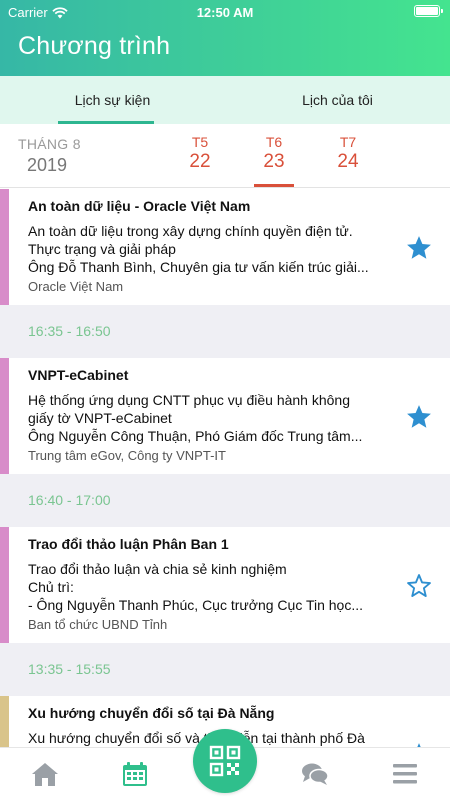 This screenshot has height=800, width=450. Describe the element at coordinates (225, 500) in the screenshot. I see `time-separator: 16:40 - 17:00` at that location.